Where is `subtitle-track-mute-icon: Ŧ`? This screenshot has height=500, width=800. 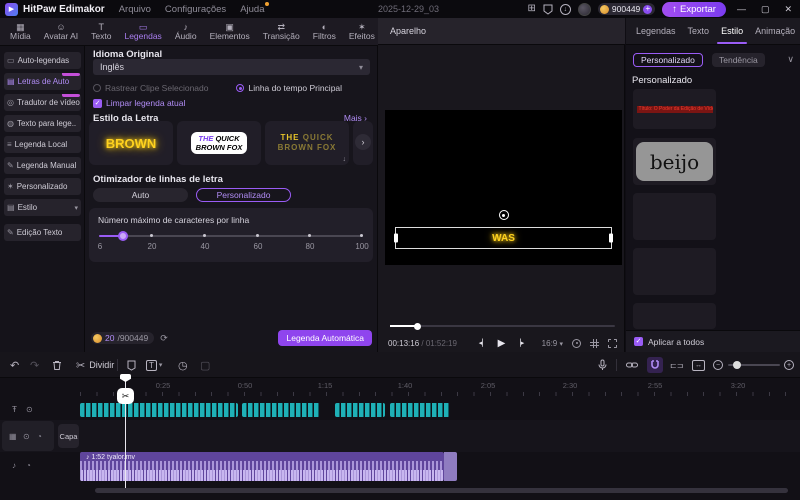 subtitle-track-mute-icon: Ŧ is located at coordinates (14, 409).